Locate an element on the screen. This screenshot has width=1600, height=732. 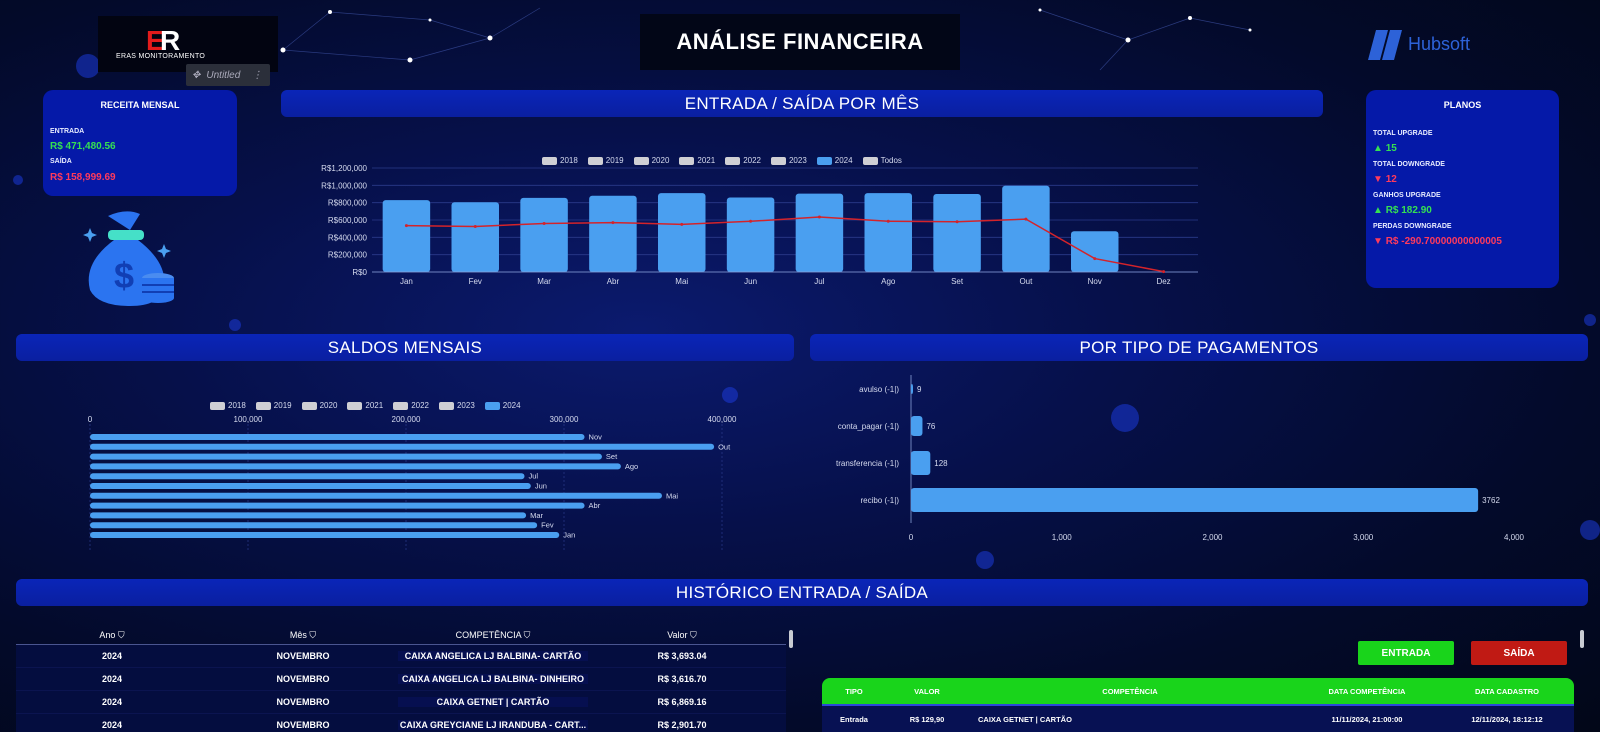
planos-title: PLANOS is located at coordinates (1462, 105).